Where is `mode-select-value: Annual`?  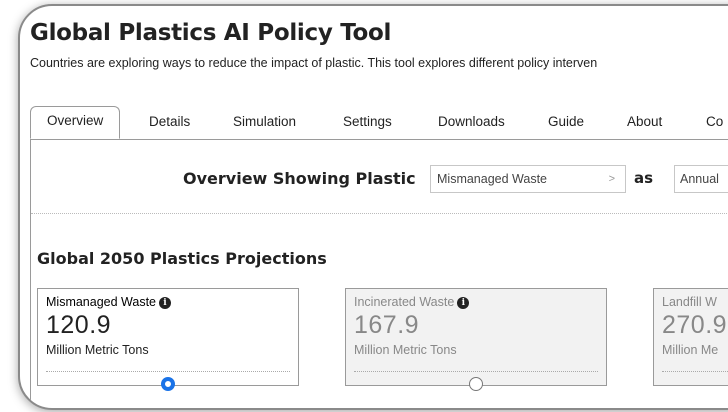 mode-select-value: Annual is located at coordinates (699, 179).